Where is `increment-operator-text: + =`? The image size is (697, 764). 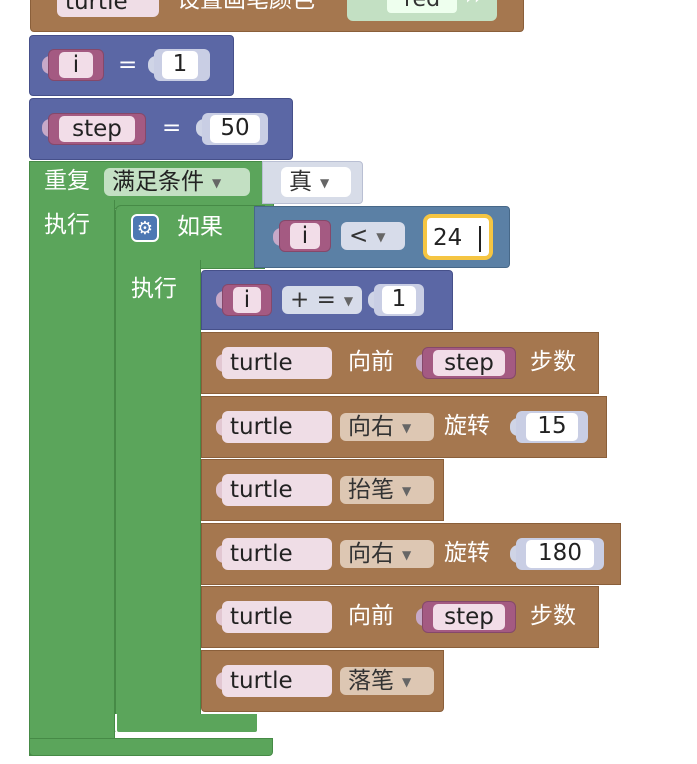 increment-operator-text: + = is located at coordinates (313, 300).